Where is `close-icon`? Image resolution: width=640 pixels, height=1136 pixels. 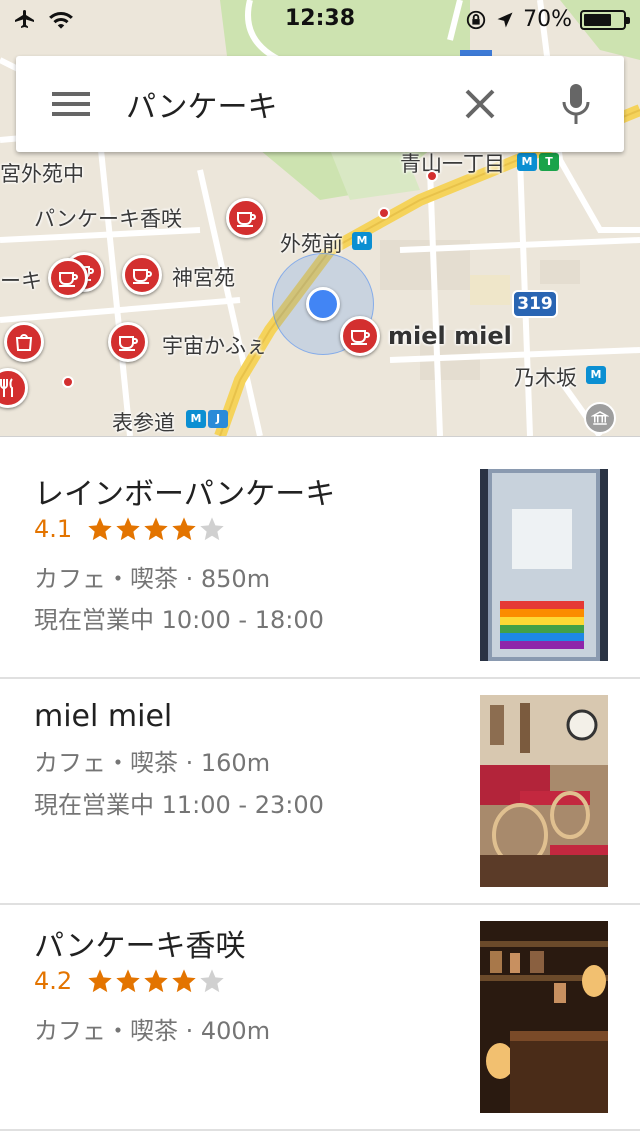
close-icon is located at coordinates (480, 104).